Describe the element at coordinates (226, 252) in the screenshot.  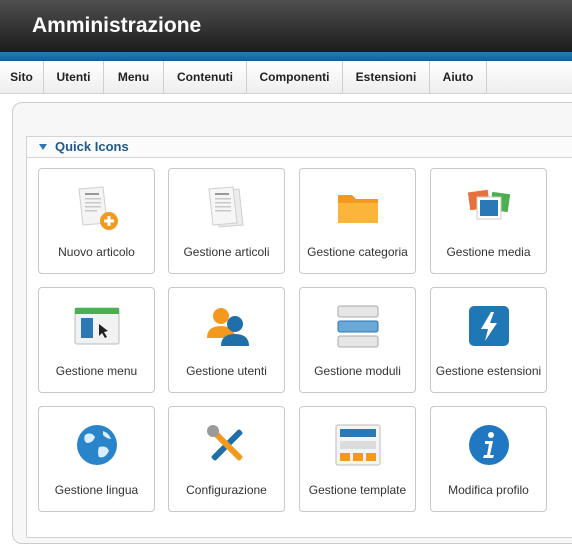
I see `tile-label: Gestione articoli` at that location.